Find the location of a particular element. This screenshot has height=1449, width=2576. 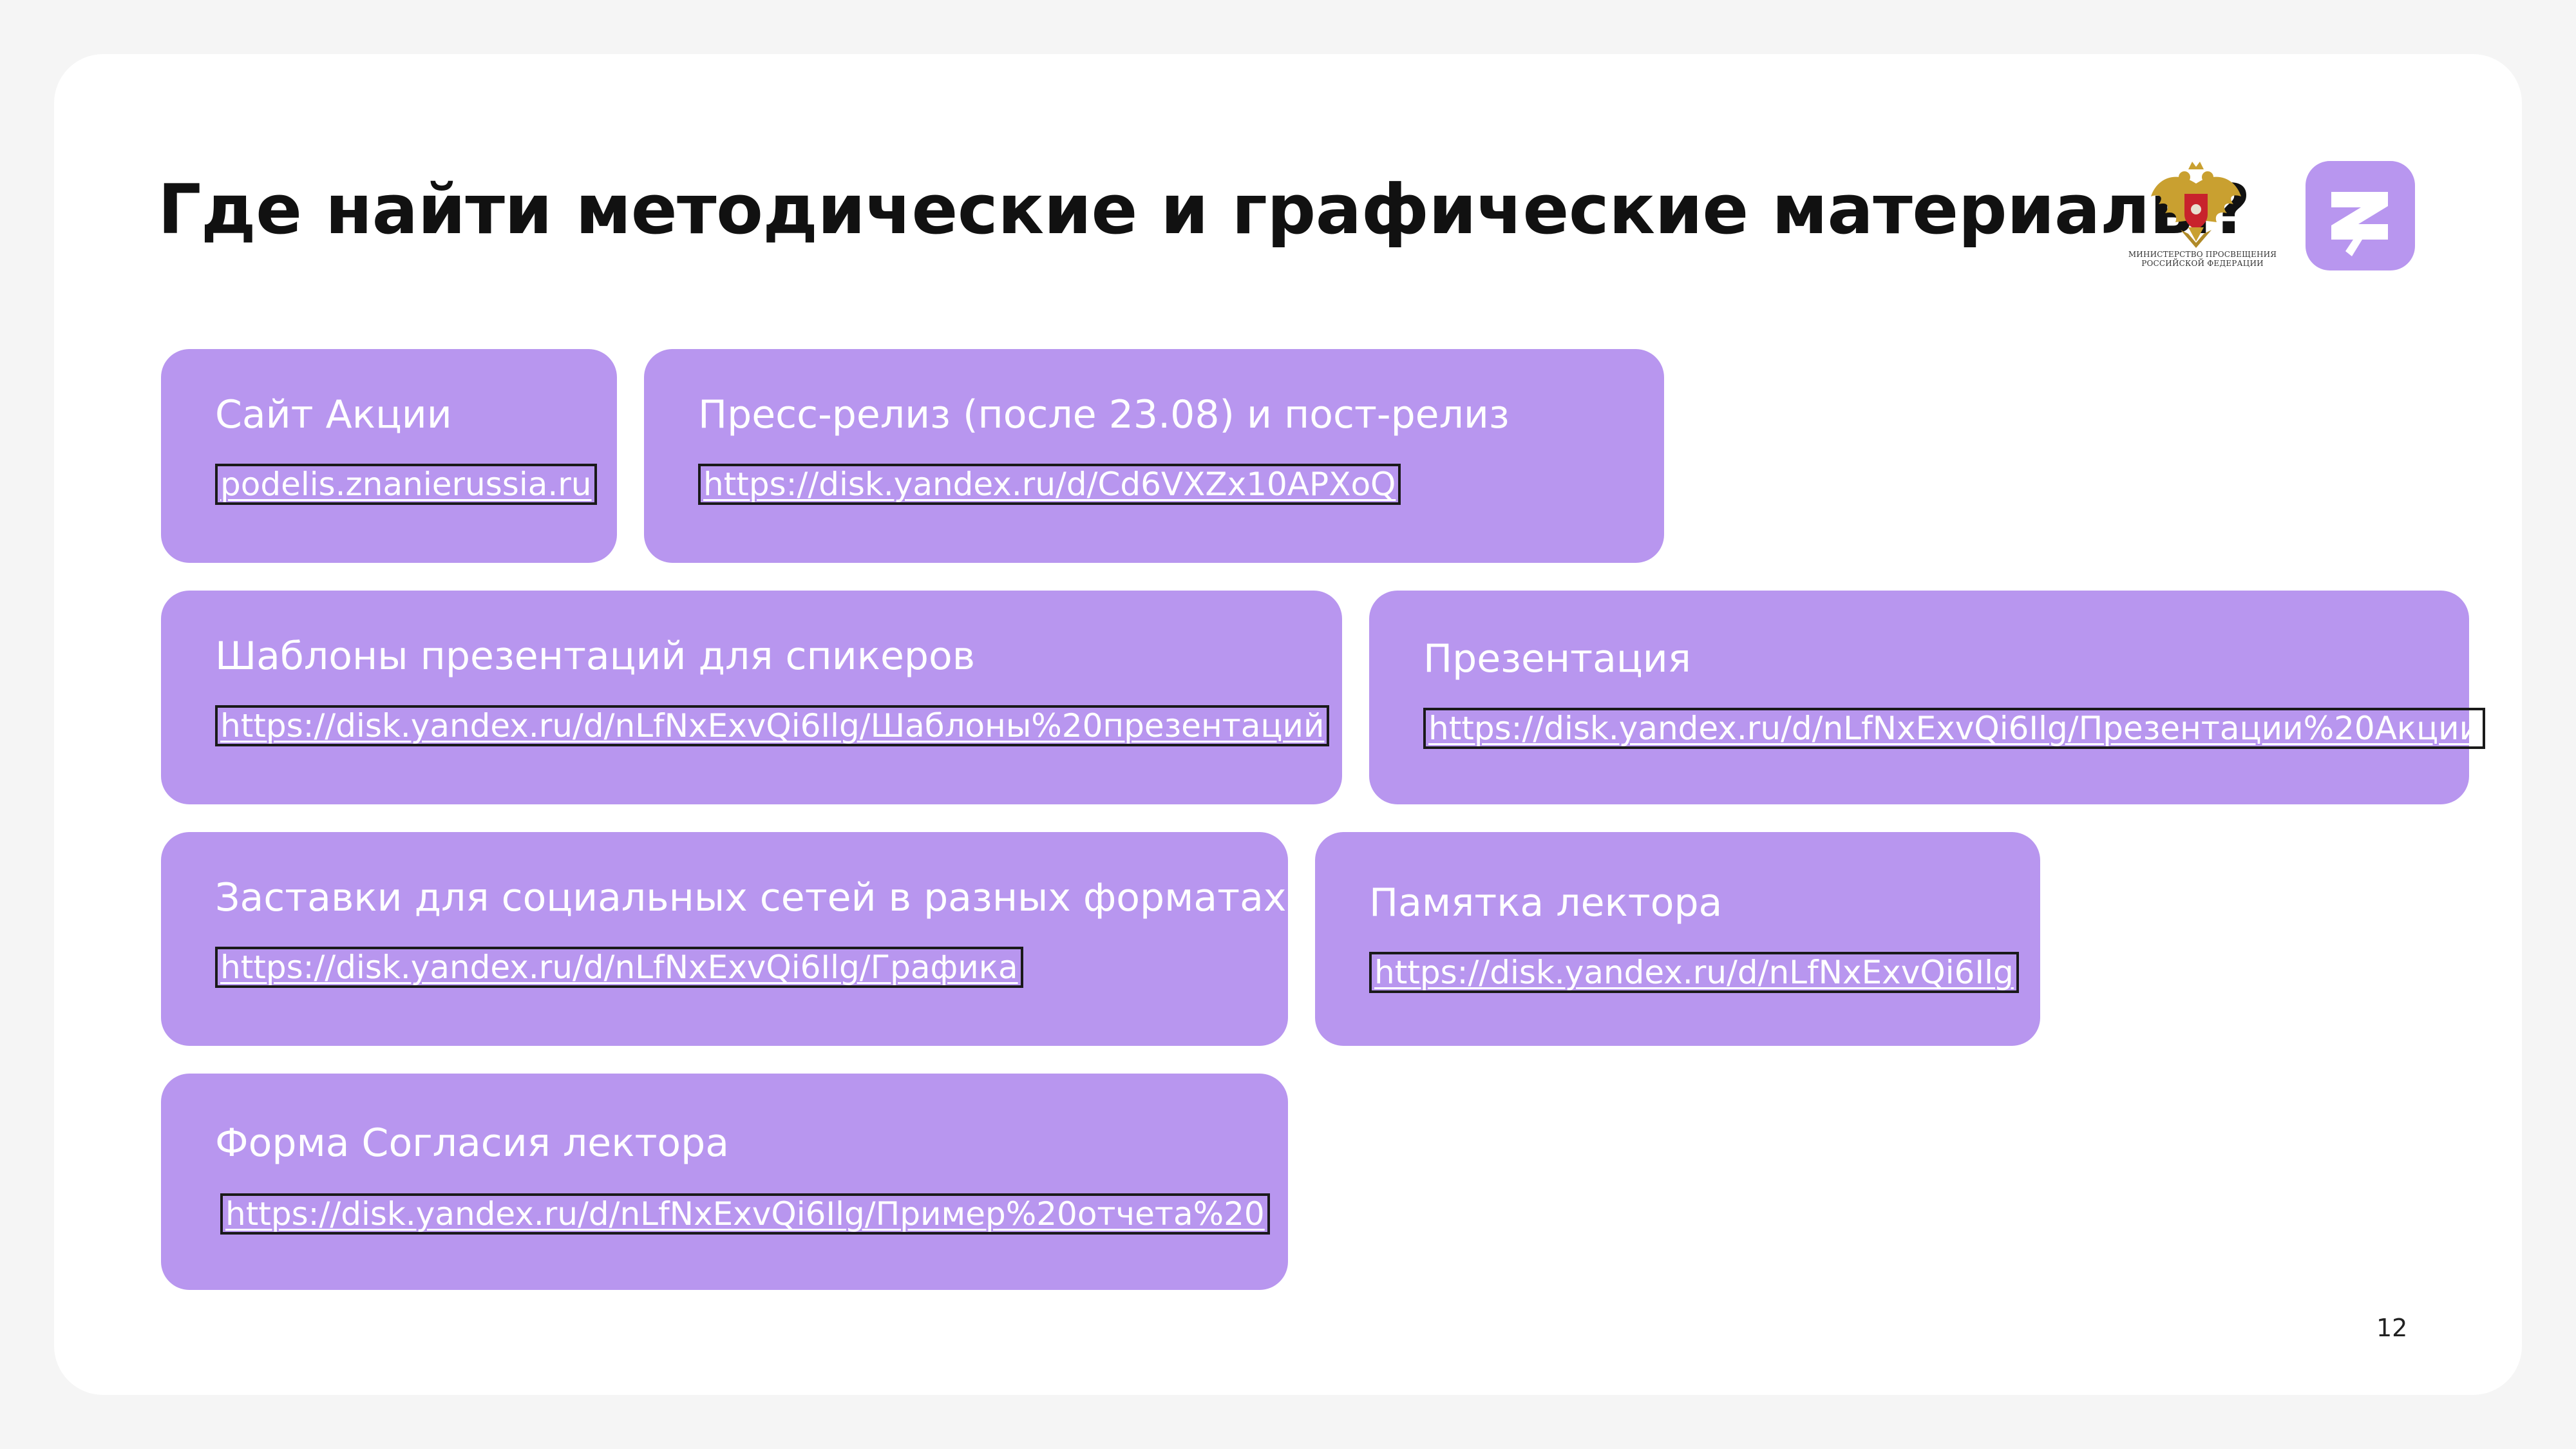

card-label: Форма Согласия лектора is located at coordinates (472, 1143).